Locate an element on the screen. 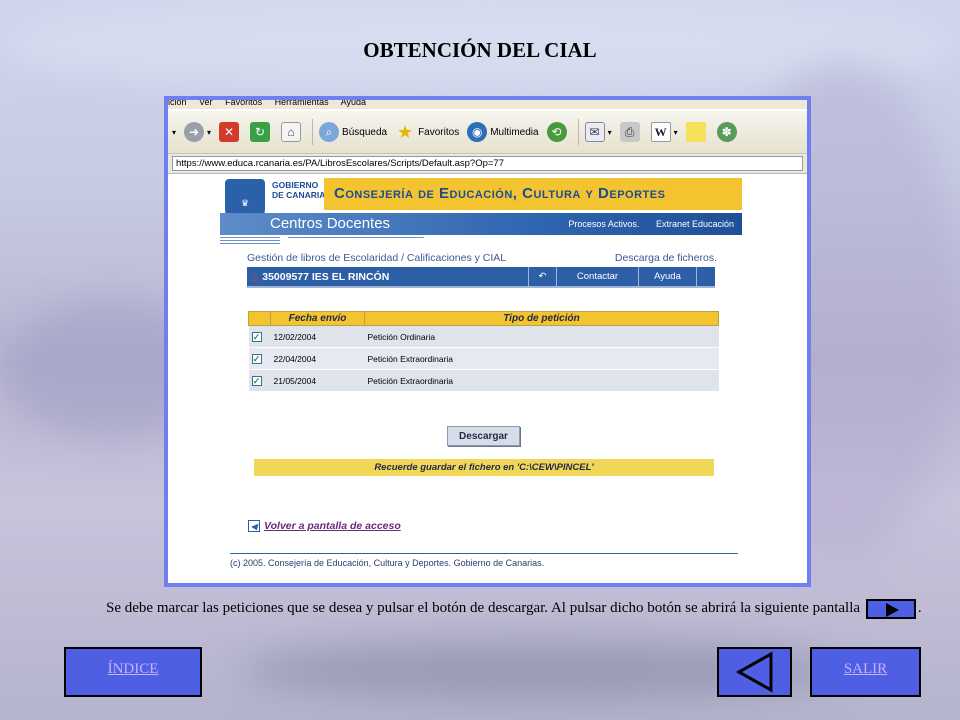  browser-menubar: ición Ver Favoritos Herramientas Ayuda is located at coordinates (487, 104).